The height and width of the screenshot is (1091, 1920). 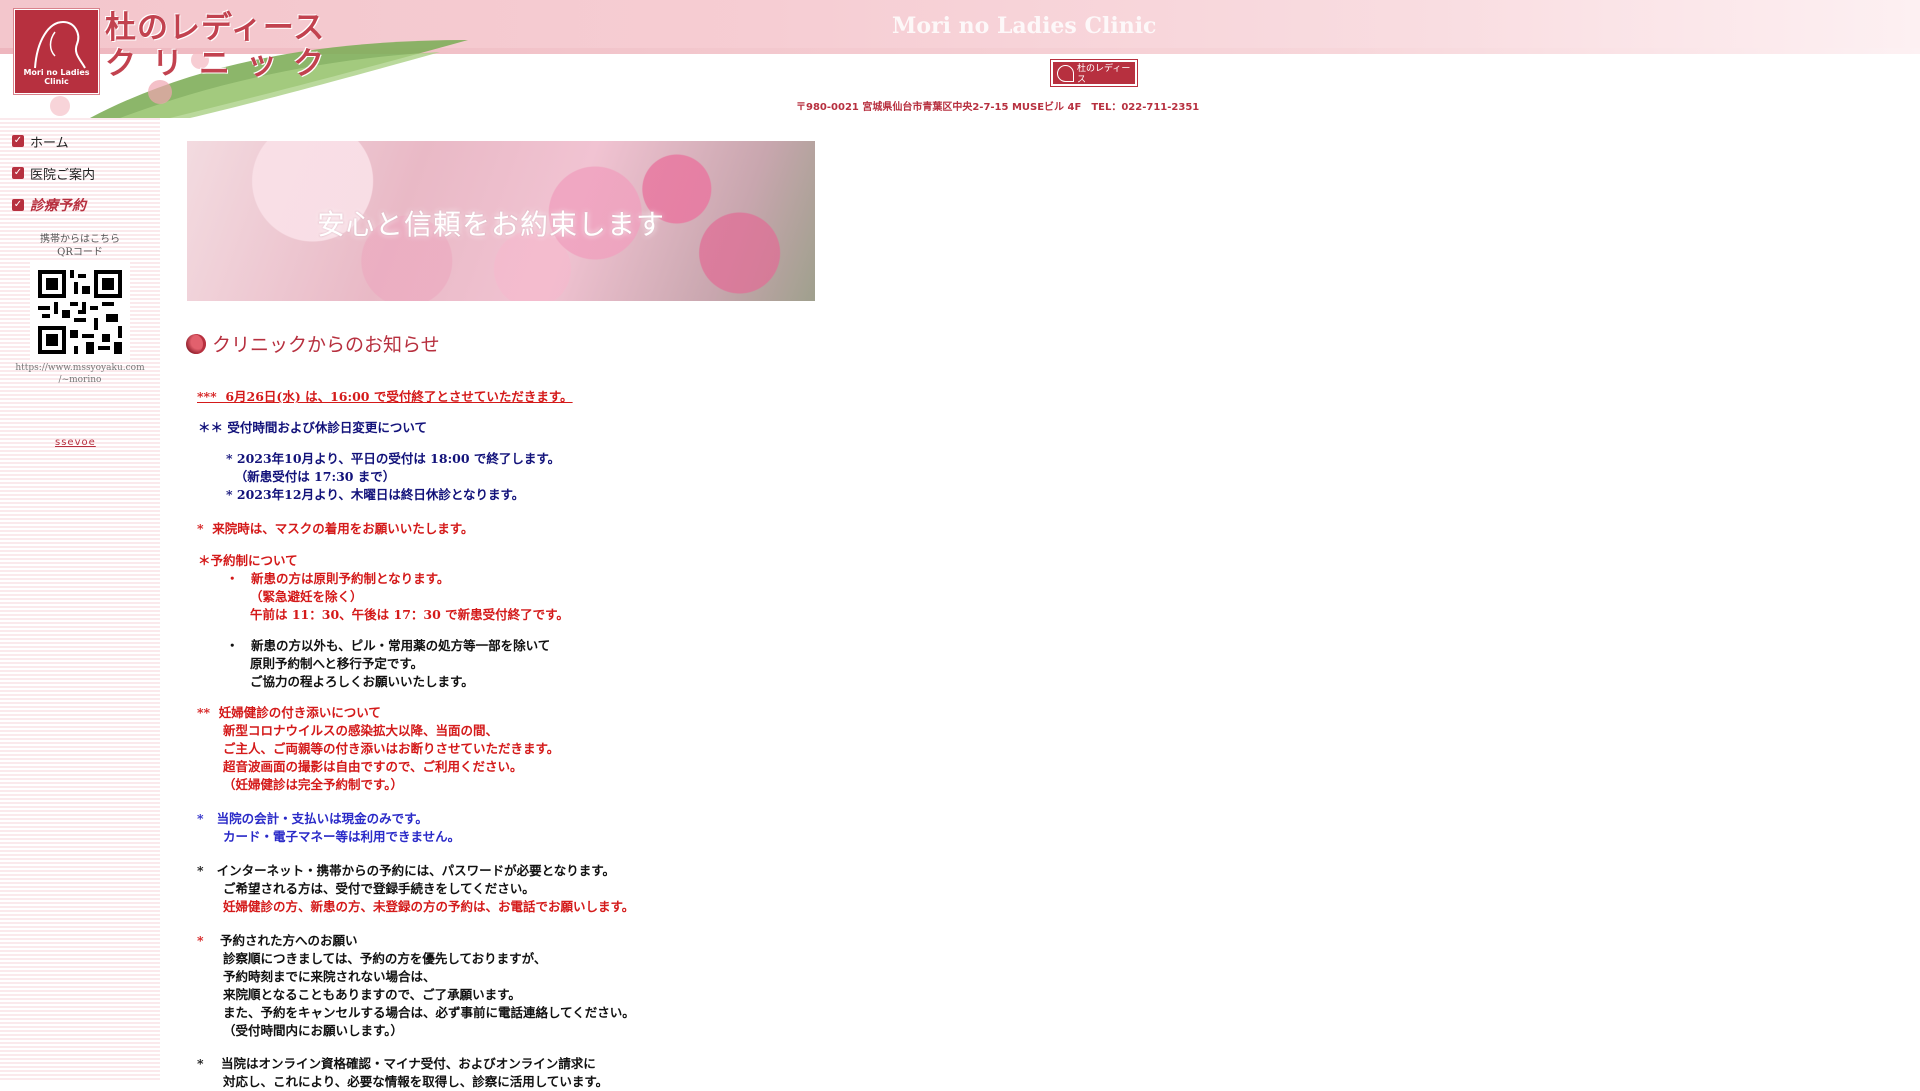 What do you see at coordinates (429, 906) in the screenshot?
I see `notice-line: 妊婦健診の方、新患の方、未登録の方の予約は、お電話でお願いします。` at bounding box center [429, 906].